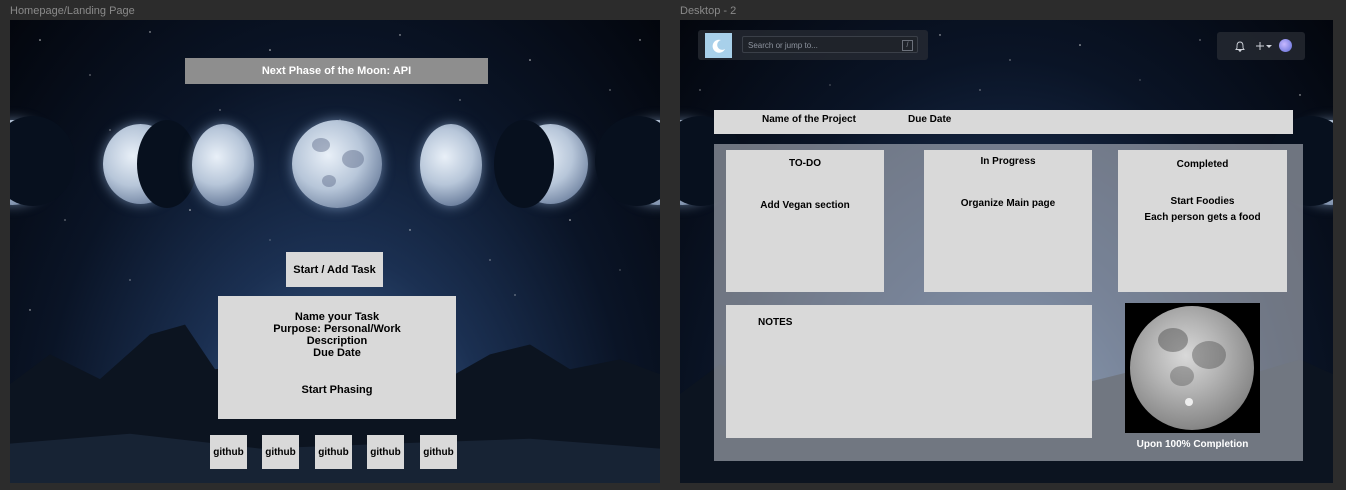  What do you see at coordinates (909, 371) in the screenshot?
I see `notes-panel: NOTES` at bounding box center [909, 371].